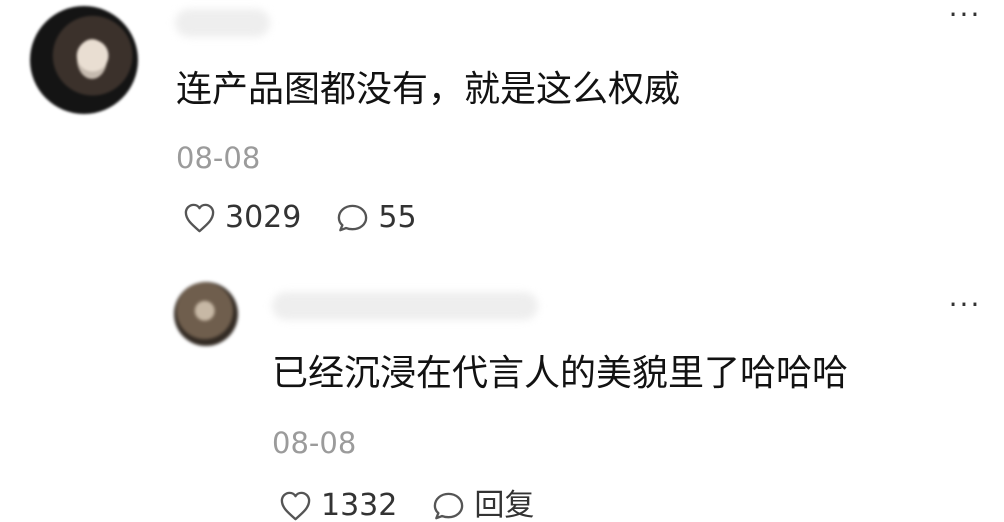  What do you see at coordinates (314, 443) in the screenshot?
I see `reply-date: 08-08` at bounding box center [314, 443].